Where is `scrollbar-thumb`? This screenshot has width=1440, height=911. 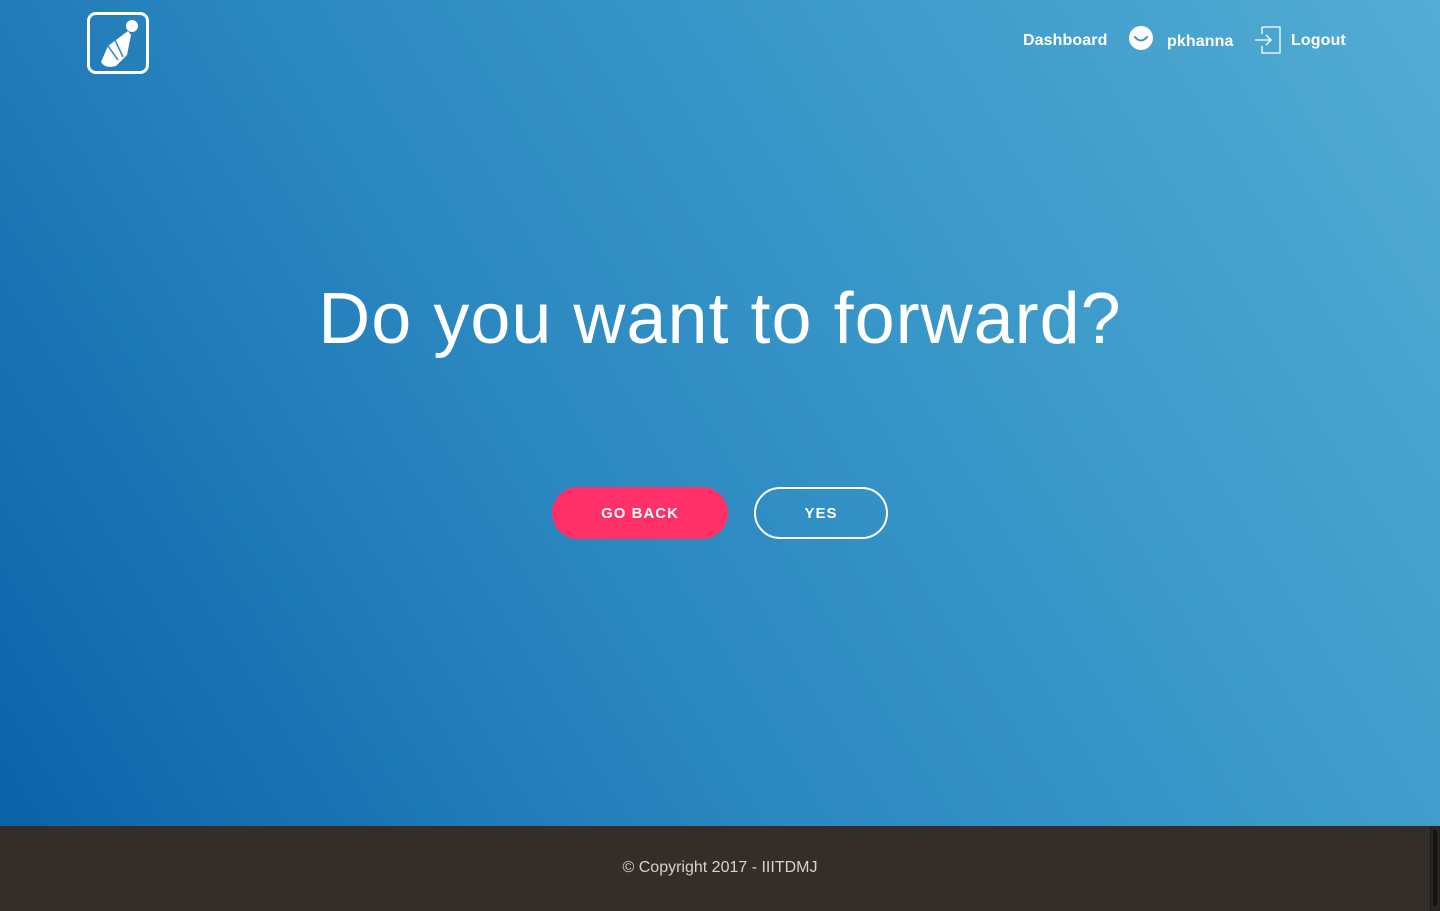 scrollbar-thumb is located at coordinates (1435, 868).